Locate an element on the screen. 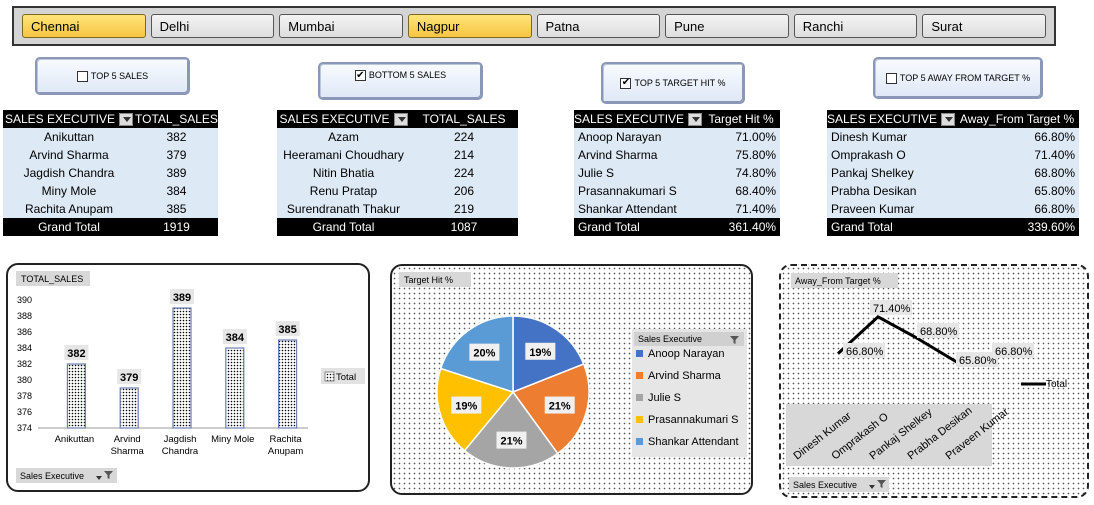 Image resolution: width=1094 pixels, height=505 pixels. column-header-value: TOTAL_SALES is located at coordinates (176, 119).